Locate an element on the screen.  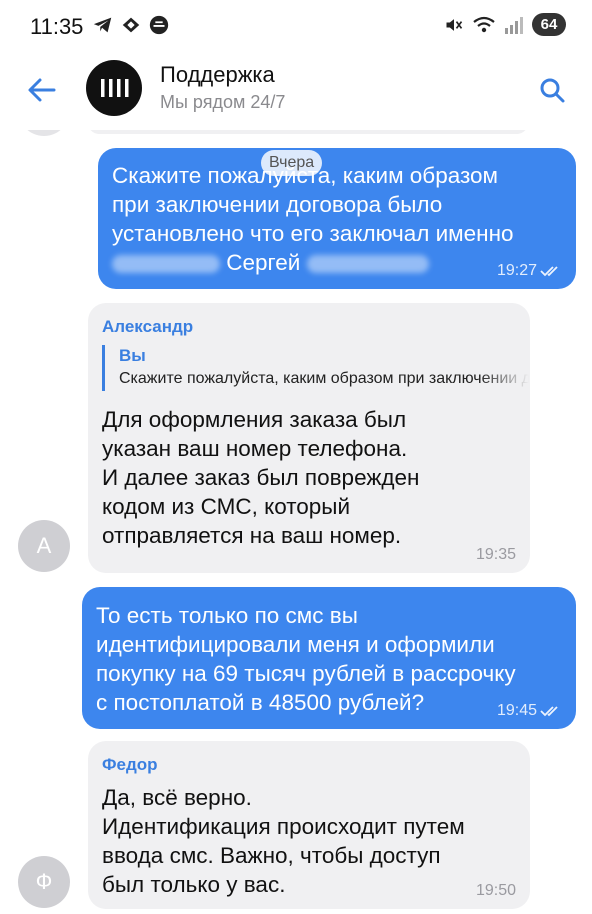
message-time: 19:27 is located at coordinates (529, 271).